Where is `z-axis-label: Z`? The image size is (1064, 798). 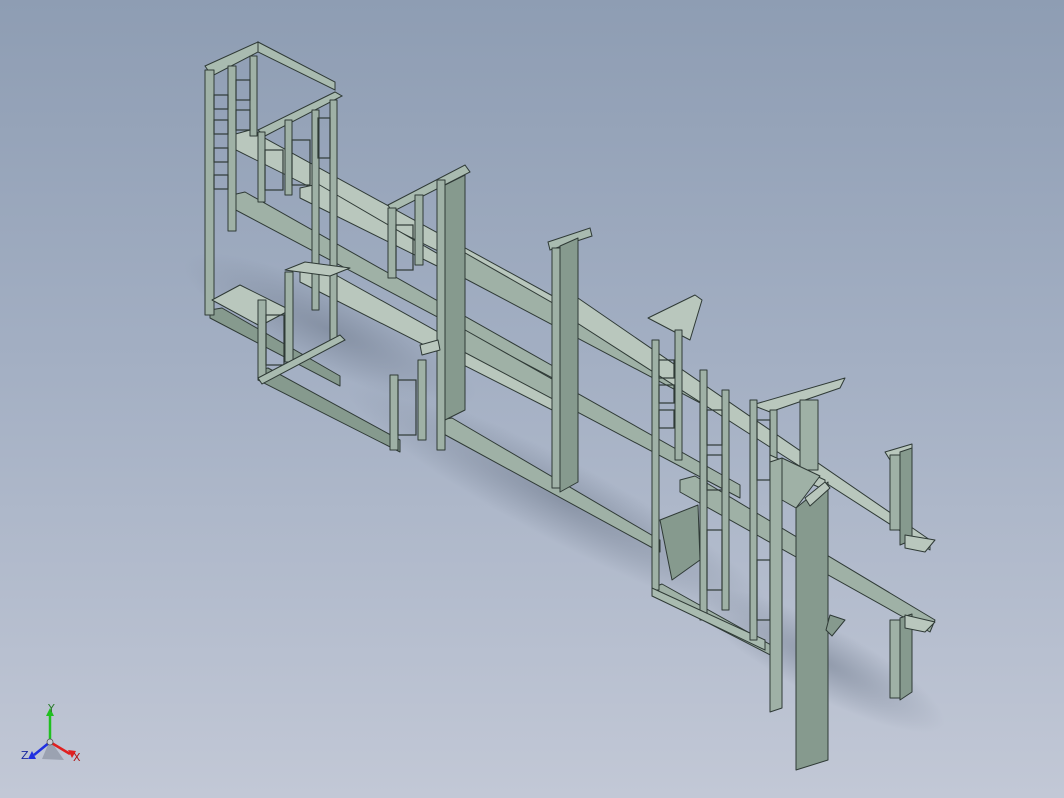 z-axis-label: Z is located at coordinates (25, 755).